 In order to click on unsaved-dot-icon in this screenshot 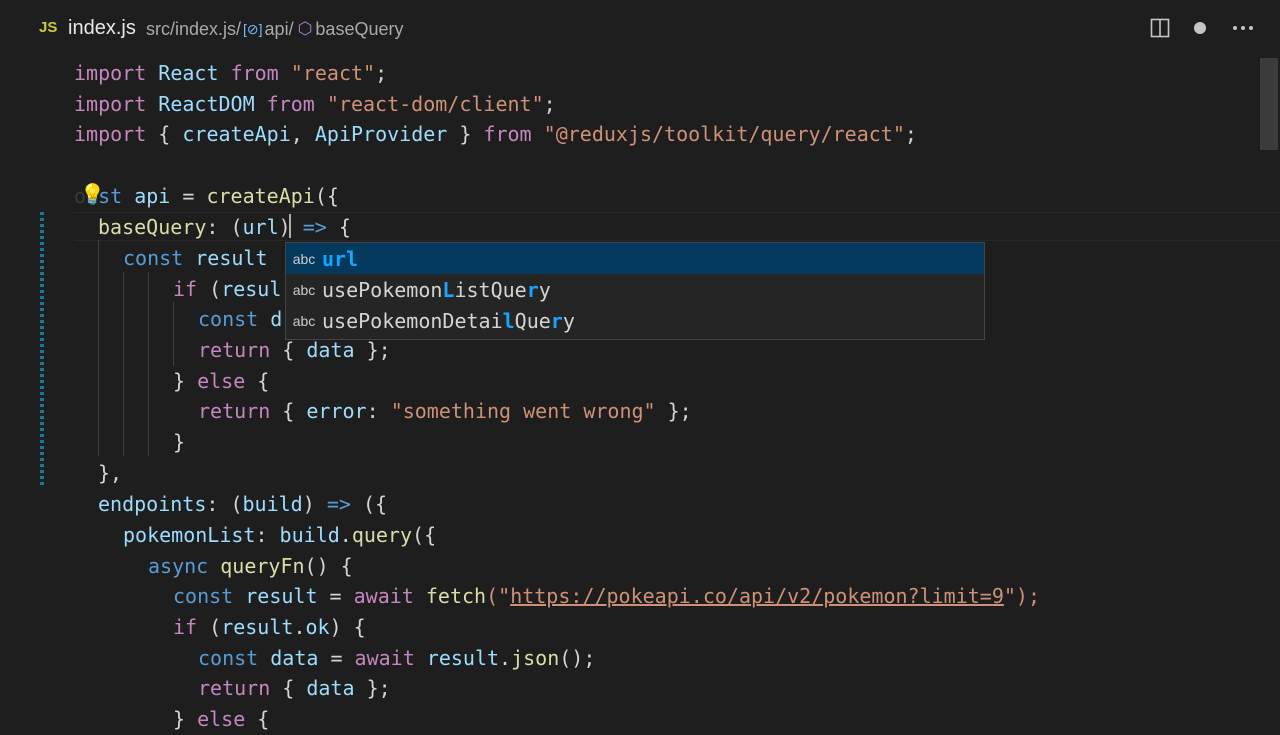, I will do `click(1200, 28)`.